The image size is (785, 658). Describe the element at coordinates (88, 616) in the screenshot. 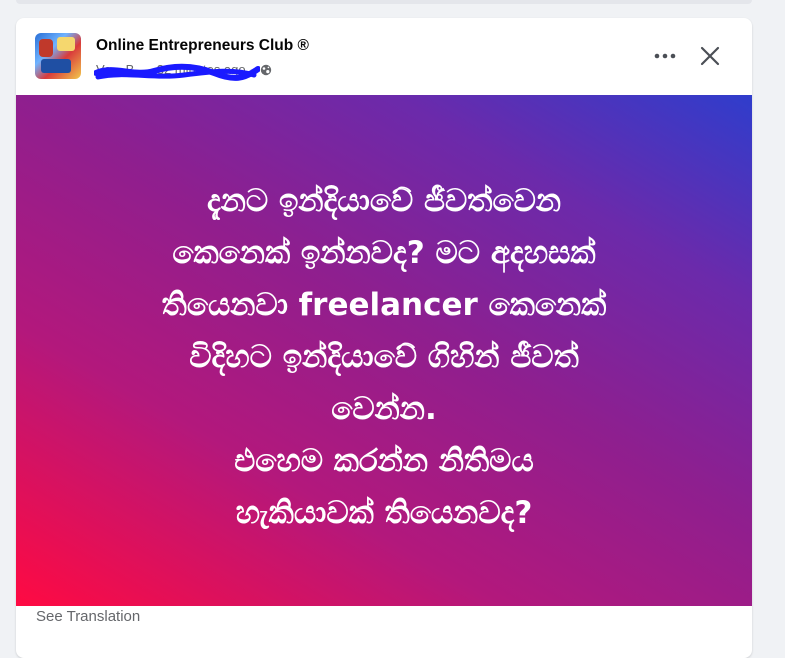

I see `see-translation-link: See Translation` at that location.